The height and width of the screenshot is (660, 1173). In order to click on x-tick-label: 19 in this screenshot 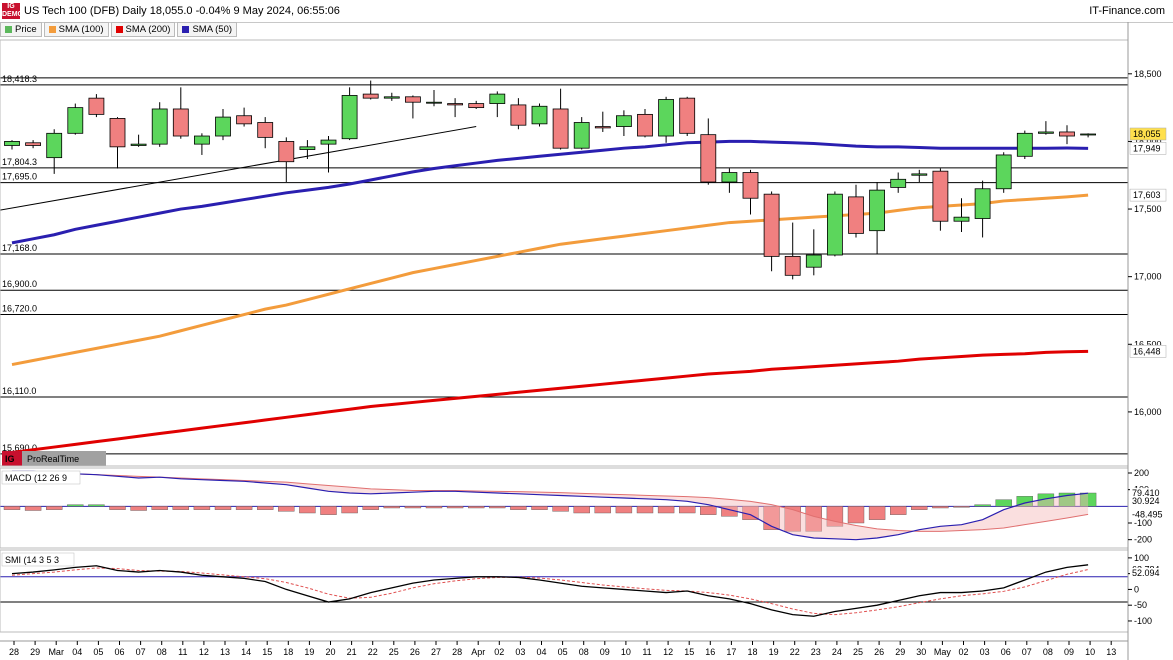, I will do `click(774, 652)`.